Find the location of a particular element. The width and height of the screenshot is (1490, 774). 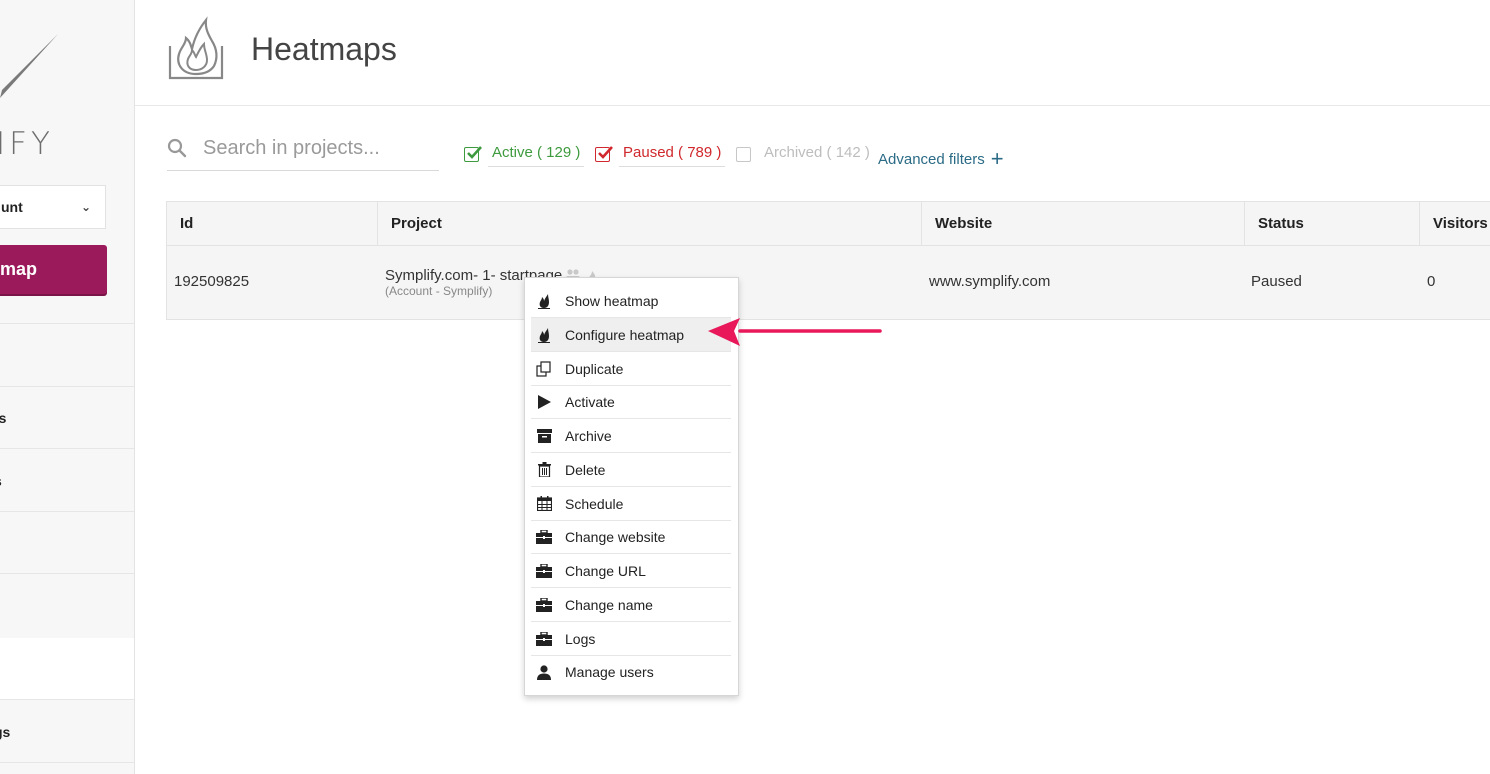

sidebar: IFY unt ⌄ map ts s gs is located at coordinates (67, 387).